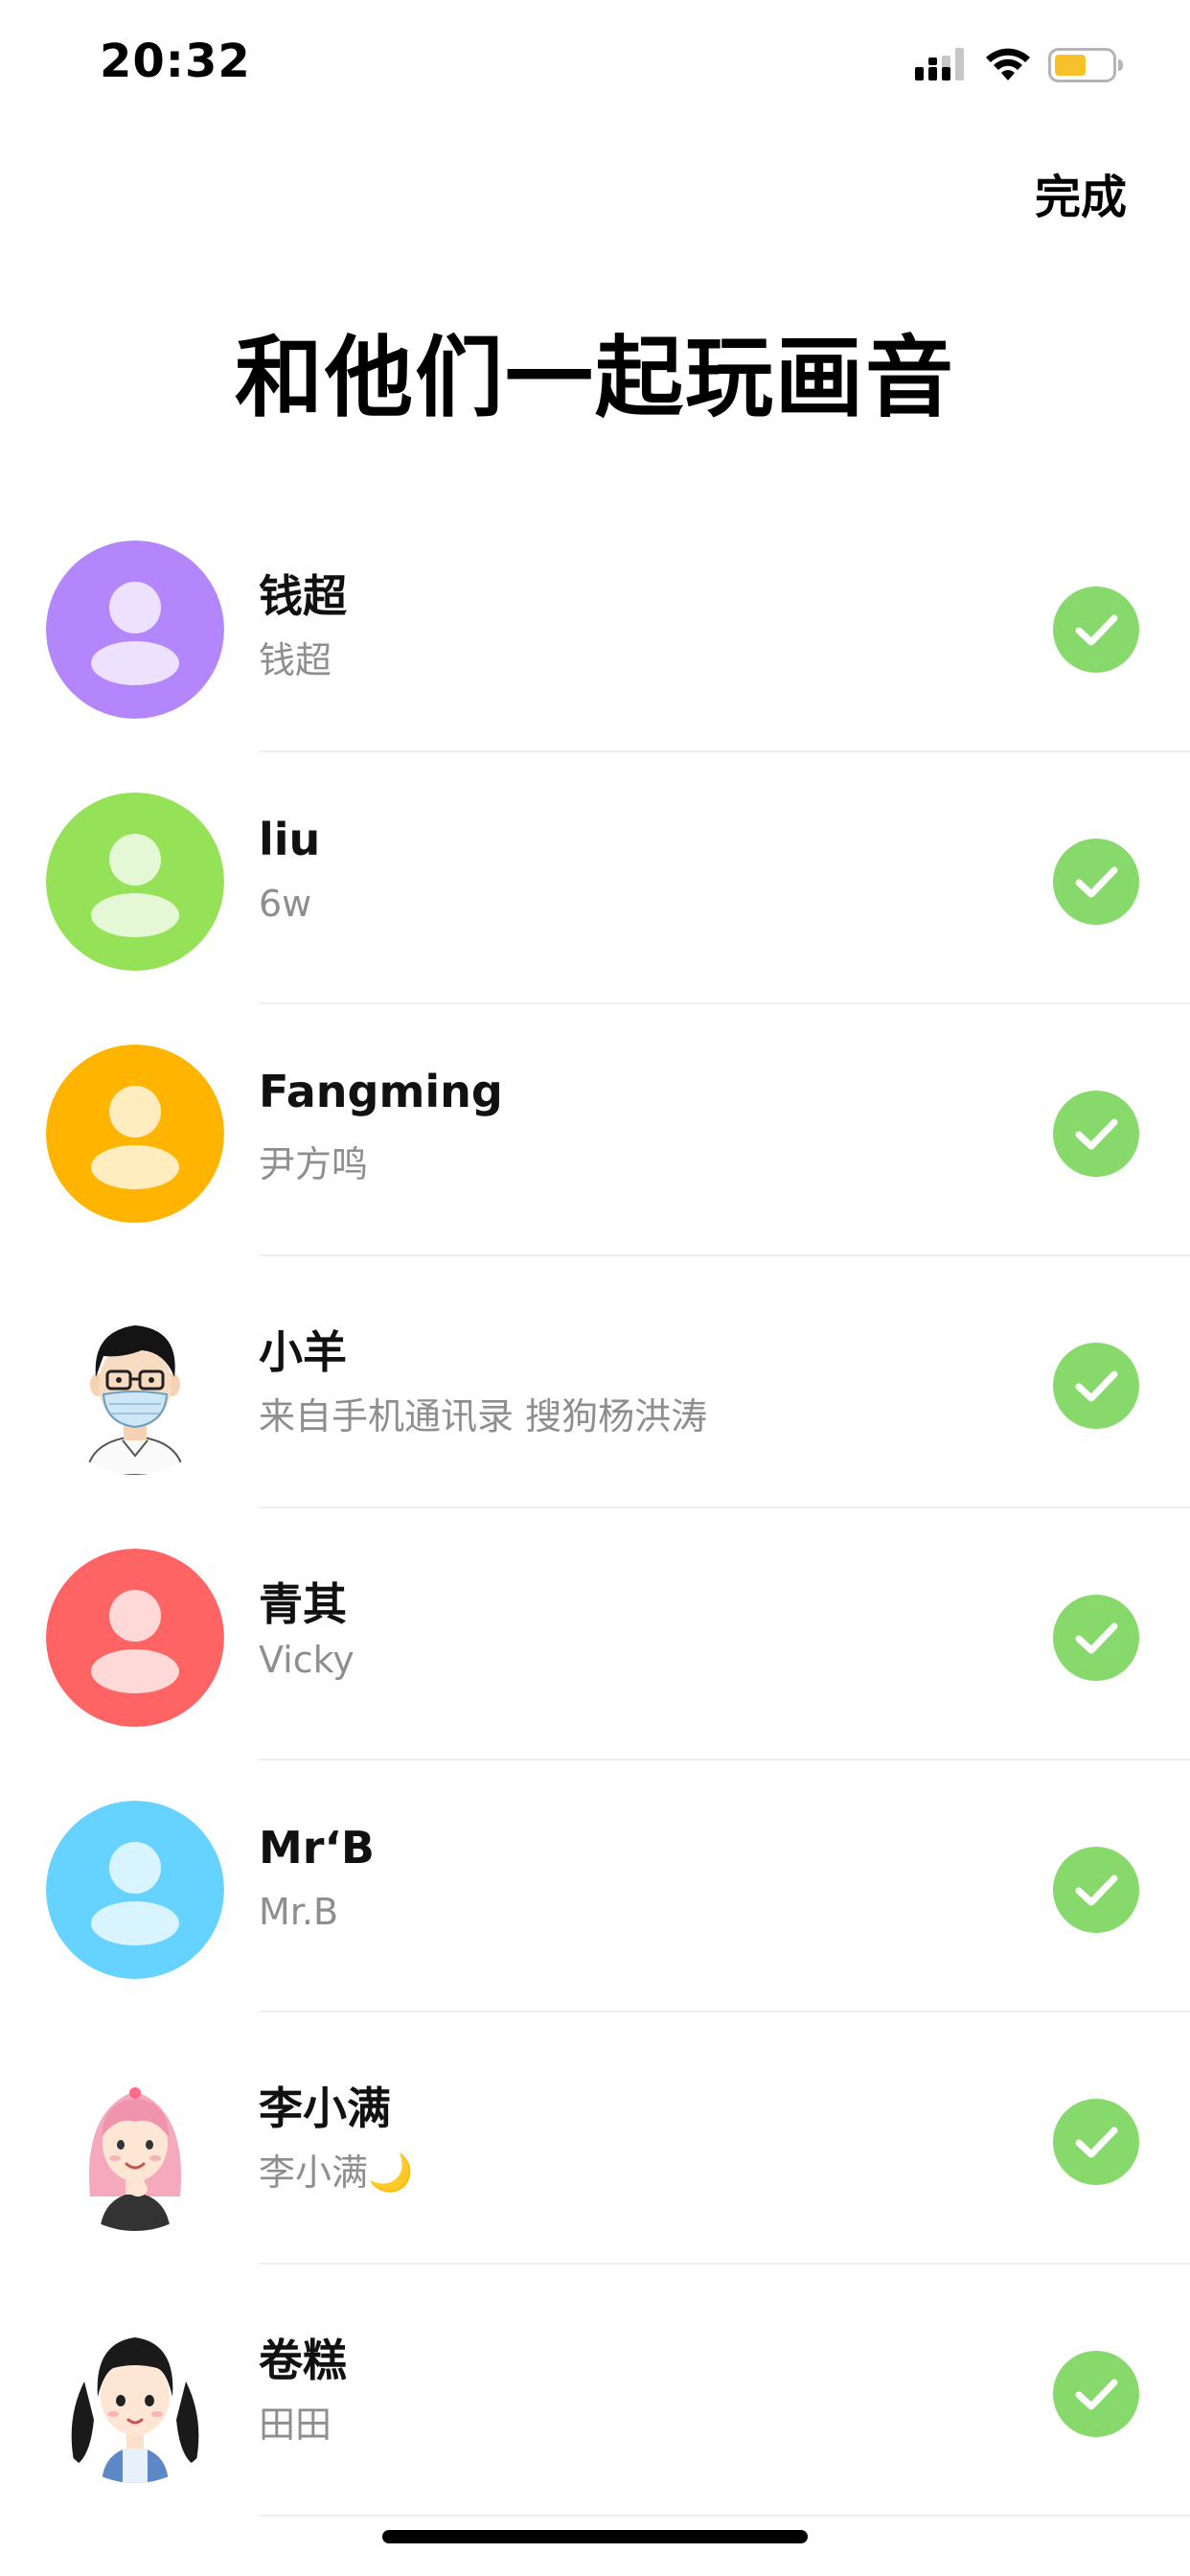 This screenshot has width=1190, height=2576. Describe the element at coordinates (595, 878) in the screenshot. I see `contact-row: liu 6w` at that location.